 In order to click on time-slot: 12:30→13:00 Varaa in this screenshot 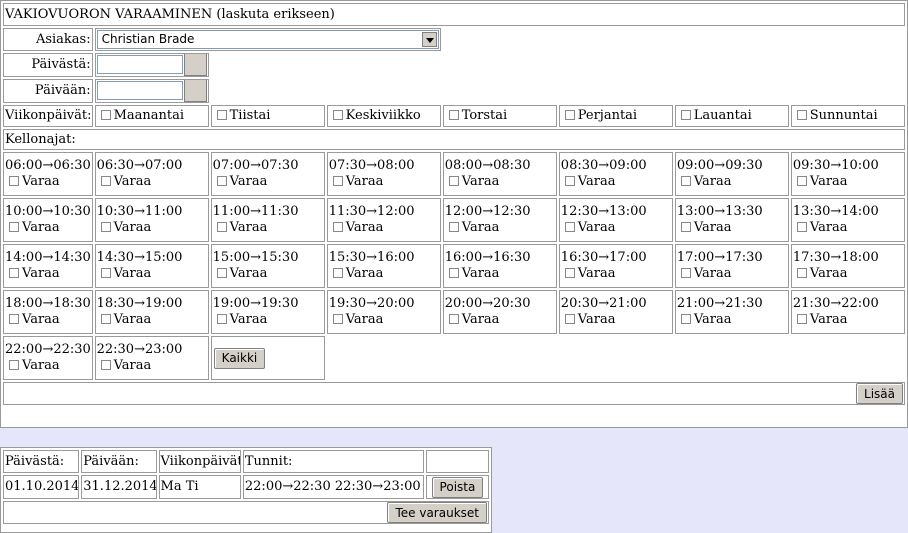, I will do `click(615, 220)`.